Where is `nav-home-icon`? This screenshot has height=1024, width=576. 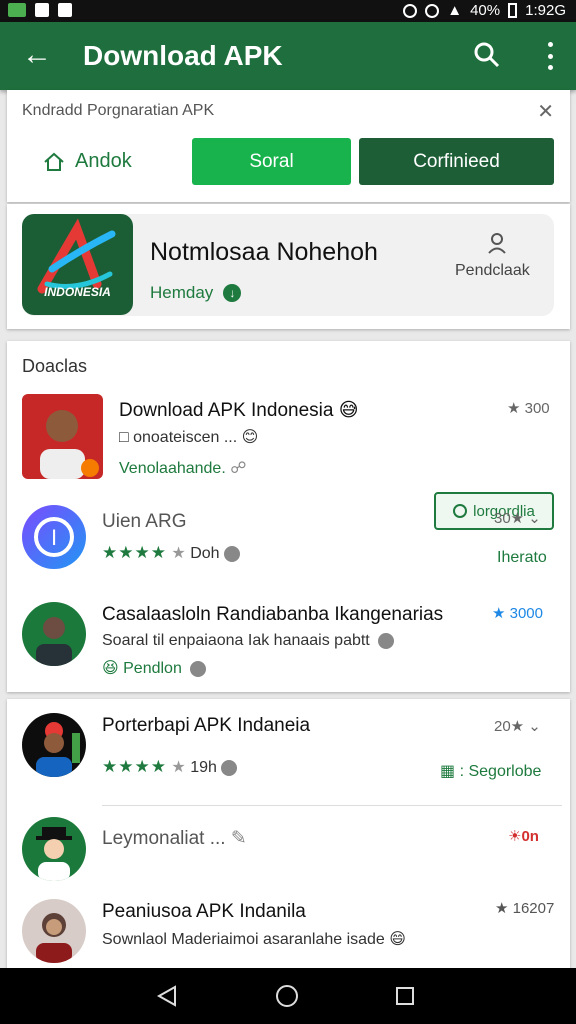 nav-home-icon is located at coordinates (287, 996).